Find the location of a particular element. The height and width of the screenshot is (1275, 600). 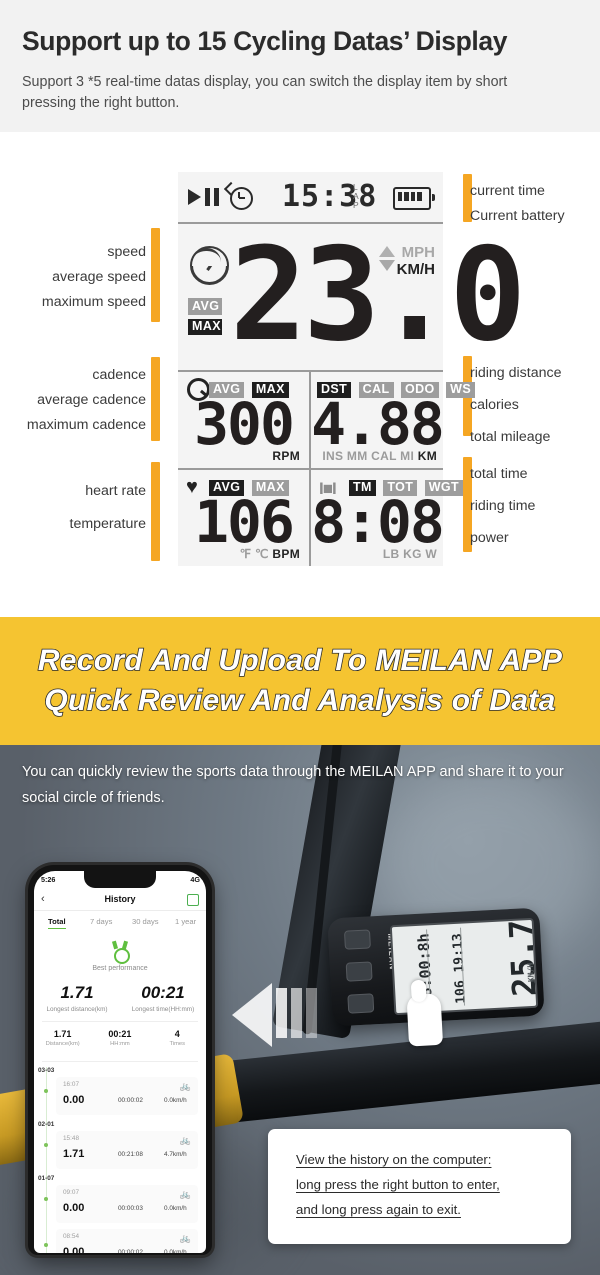

list-item: 15:48 🚲 1.71 00:21:08 4.7km/h is located at coordinates (127, 1150).